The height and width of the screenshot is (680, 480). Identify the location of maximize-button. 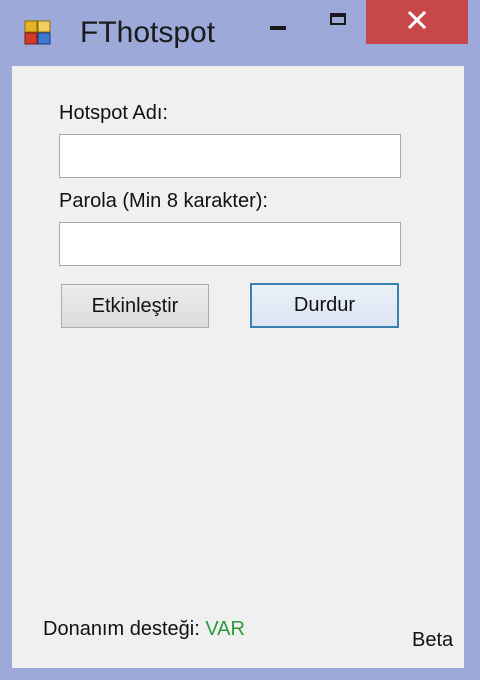
(338, 22).